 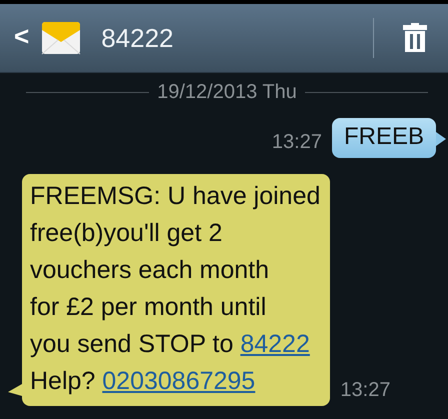 What do you see at coordinates (275, 344) in the screenshot?
I see `message-link: 84222` at bounding box center [275, 344].